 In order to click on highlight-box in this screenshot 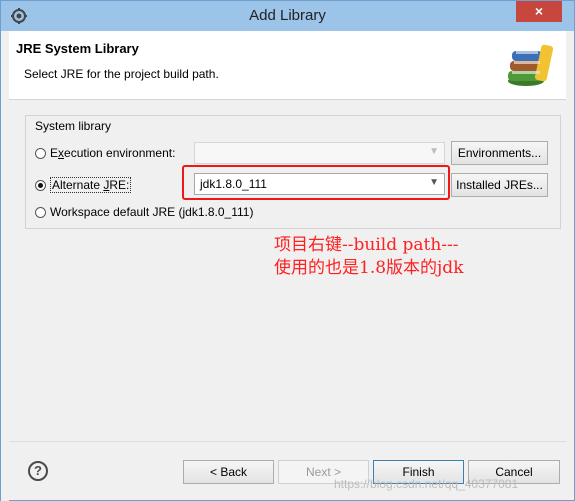, I will do `click(316, 182)`.